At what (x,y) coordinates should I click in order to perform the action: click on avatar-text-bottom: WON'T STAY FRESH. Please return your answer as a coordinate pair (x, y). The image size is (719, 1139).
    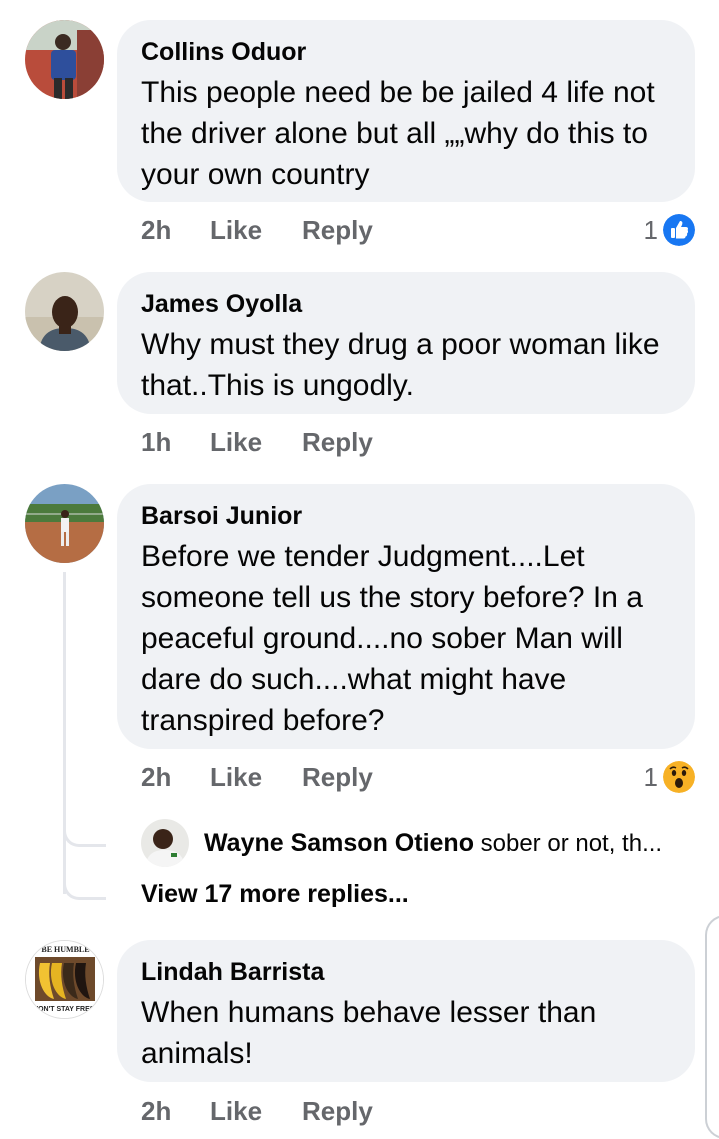
    Looking at the image, I should click on (65, 1009).